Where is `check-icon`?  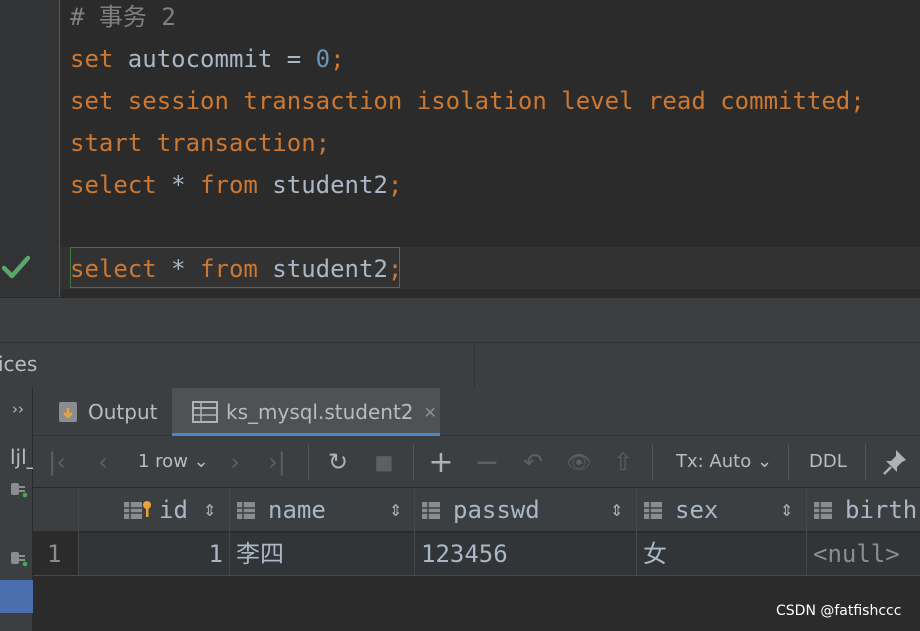 check-icon is located at coordinates (16, 267).